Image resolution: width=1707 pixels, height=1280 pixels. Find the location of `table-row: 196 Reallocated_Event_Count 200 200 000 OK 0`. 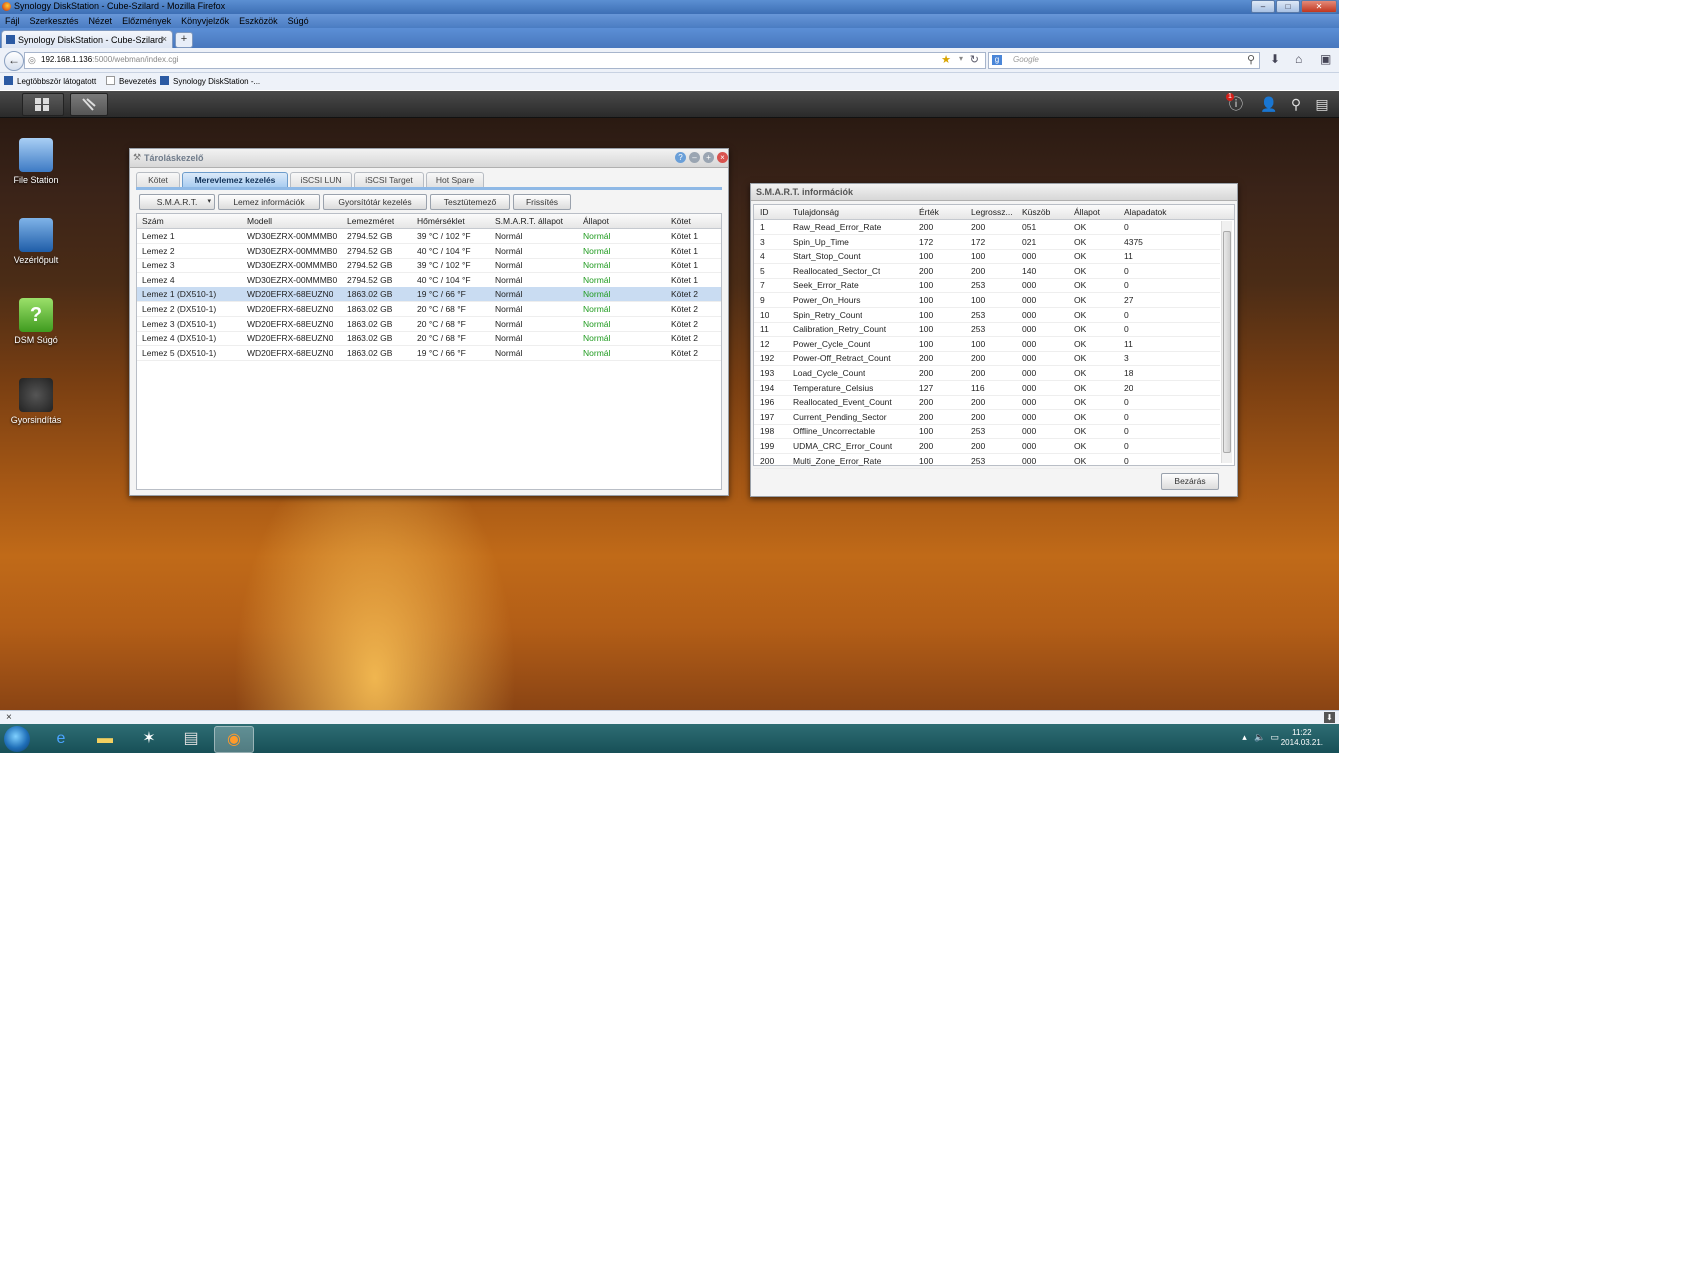

table-row: 196 Reallocated_Event_Count 200 200 000 OK 0 is located at coordinates (987, 403).